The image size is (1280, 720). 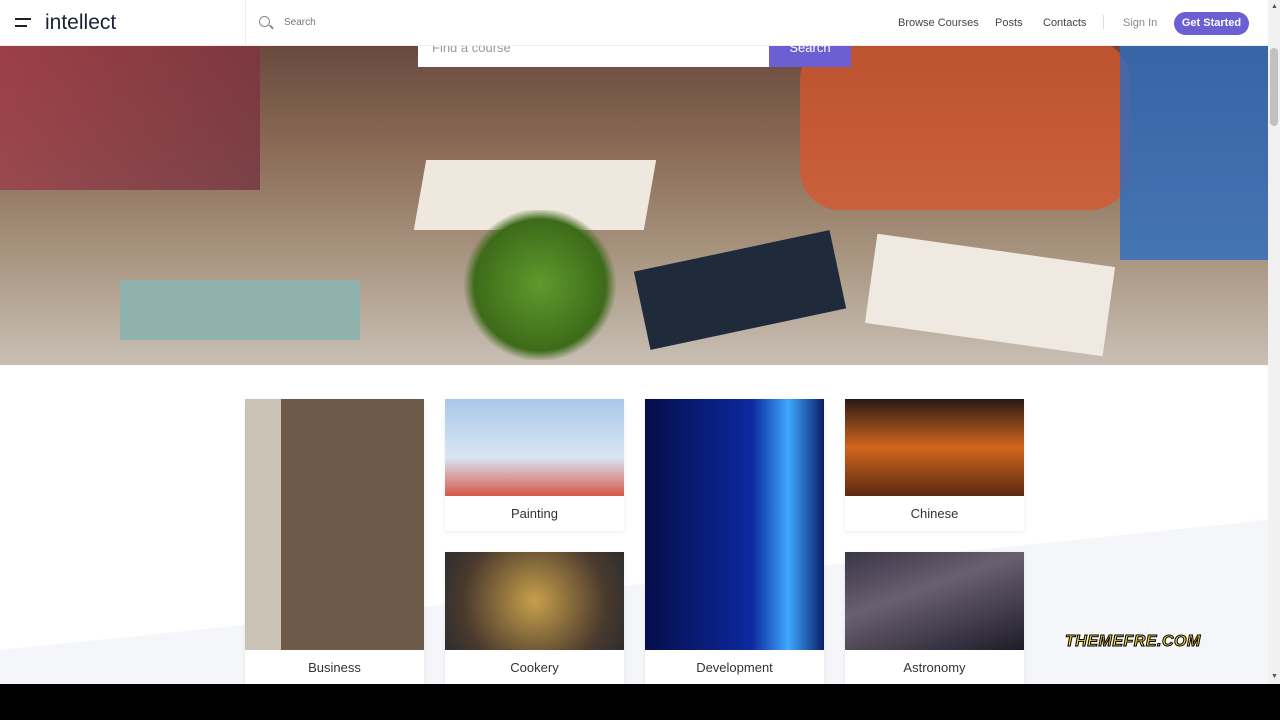 I want to click on cookery-image, so click(x=534, y=601).